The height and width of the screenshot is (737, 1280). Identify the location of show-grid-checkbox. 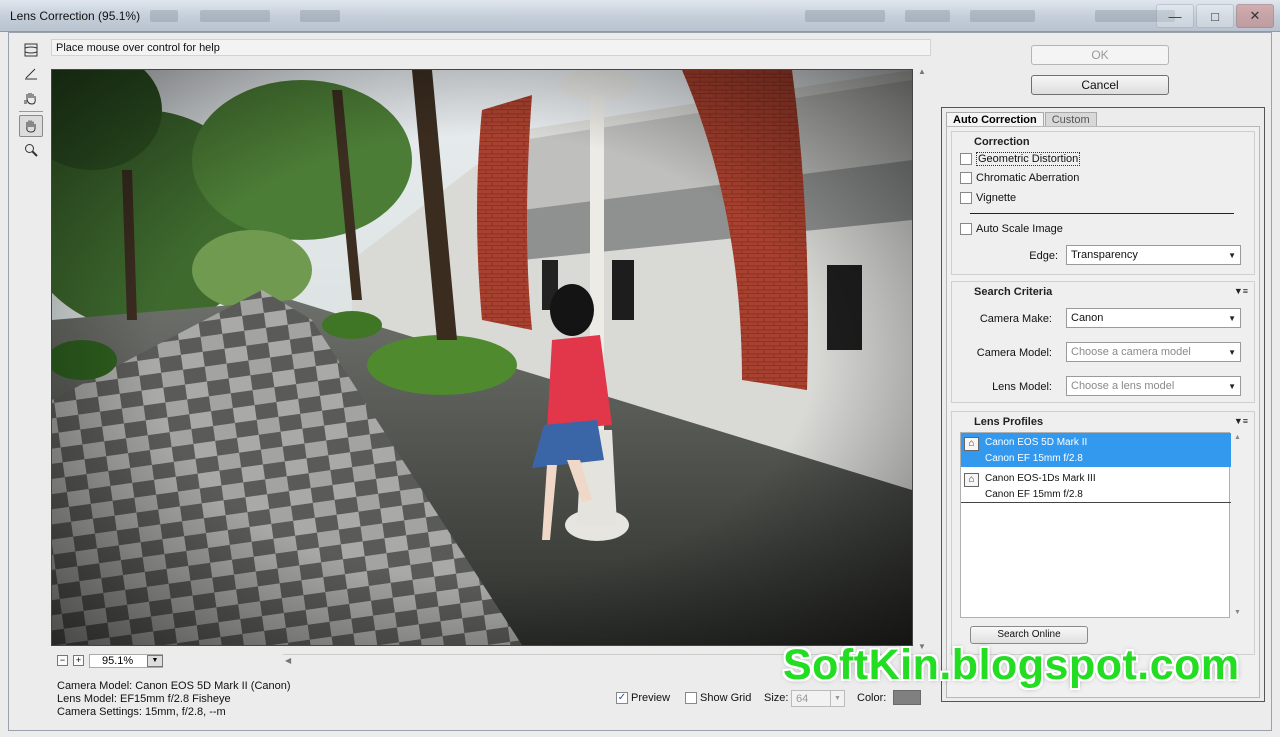
(691, 698).